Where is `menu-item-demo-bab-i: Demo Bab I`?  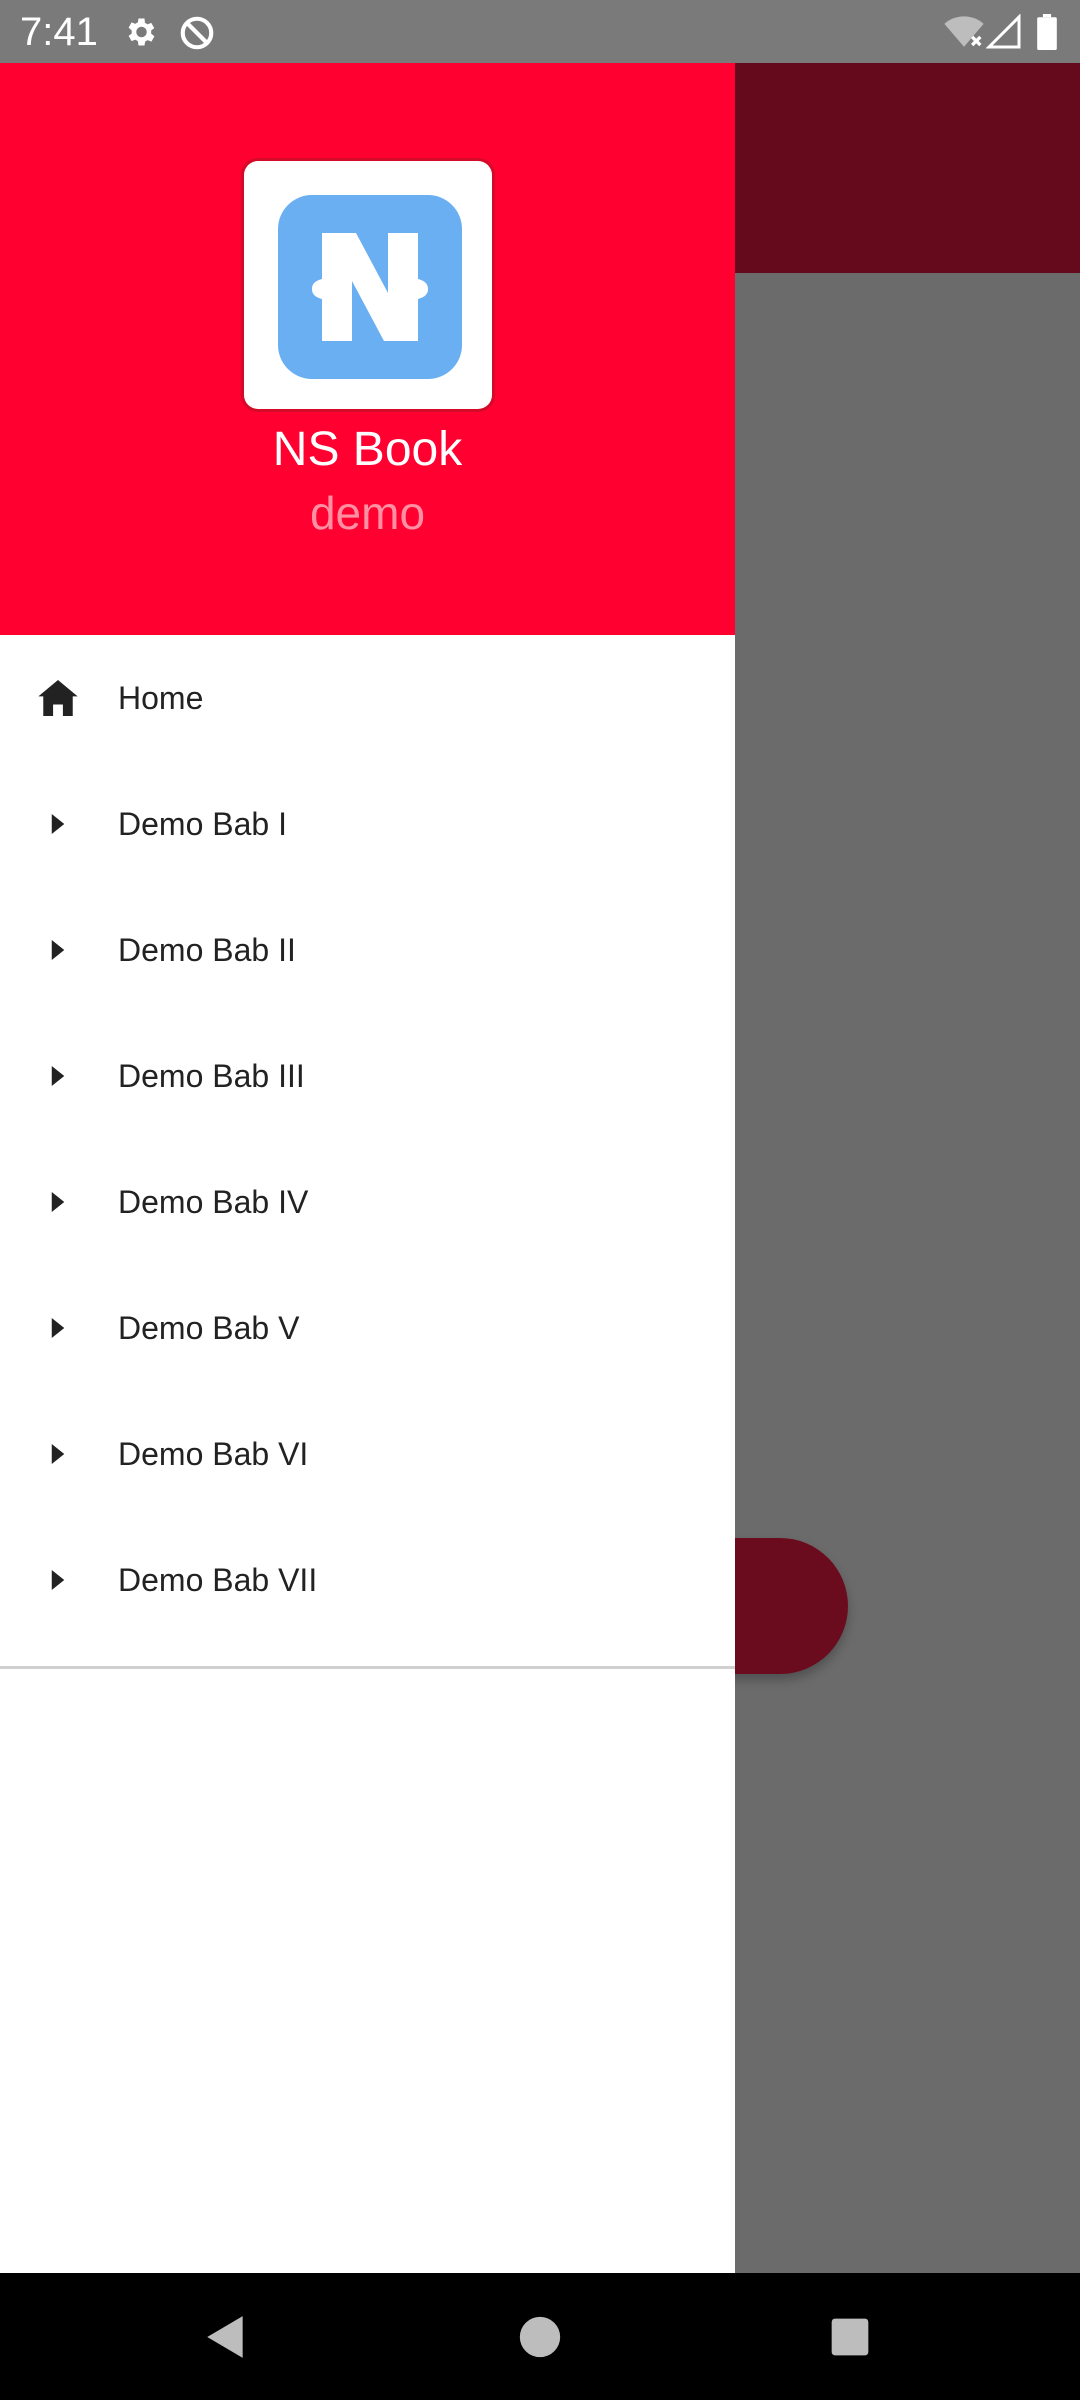
menu-item-demo-bab-i: Demo Bab I is located at coordinates (367, 824).